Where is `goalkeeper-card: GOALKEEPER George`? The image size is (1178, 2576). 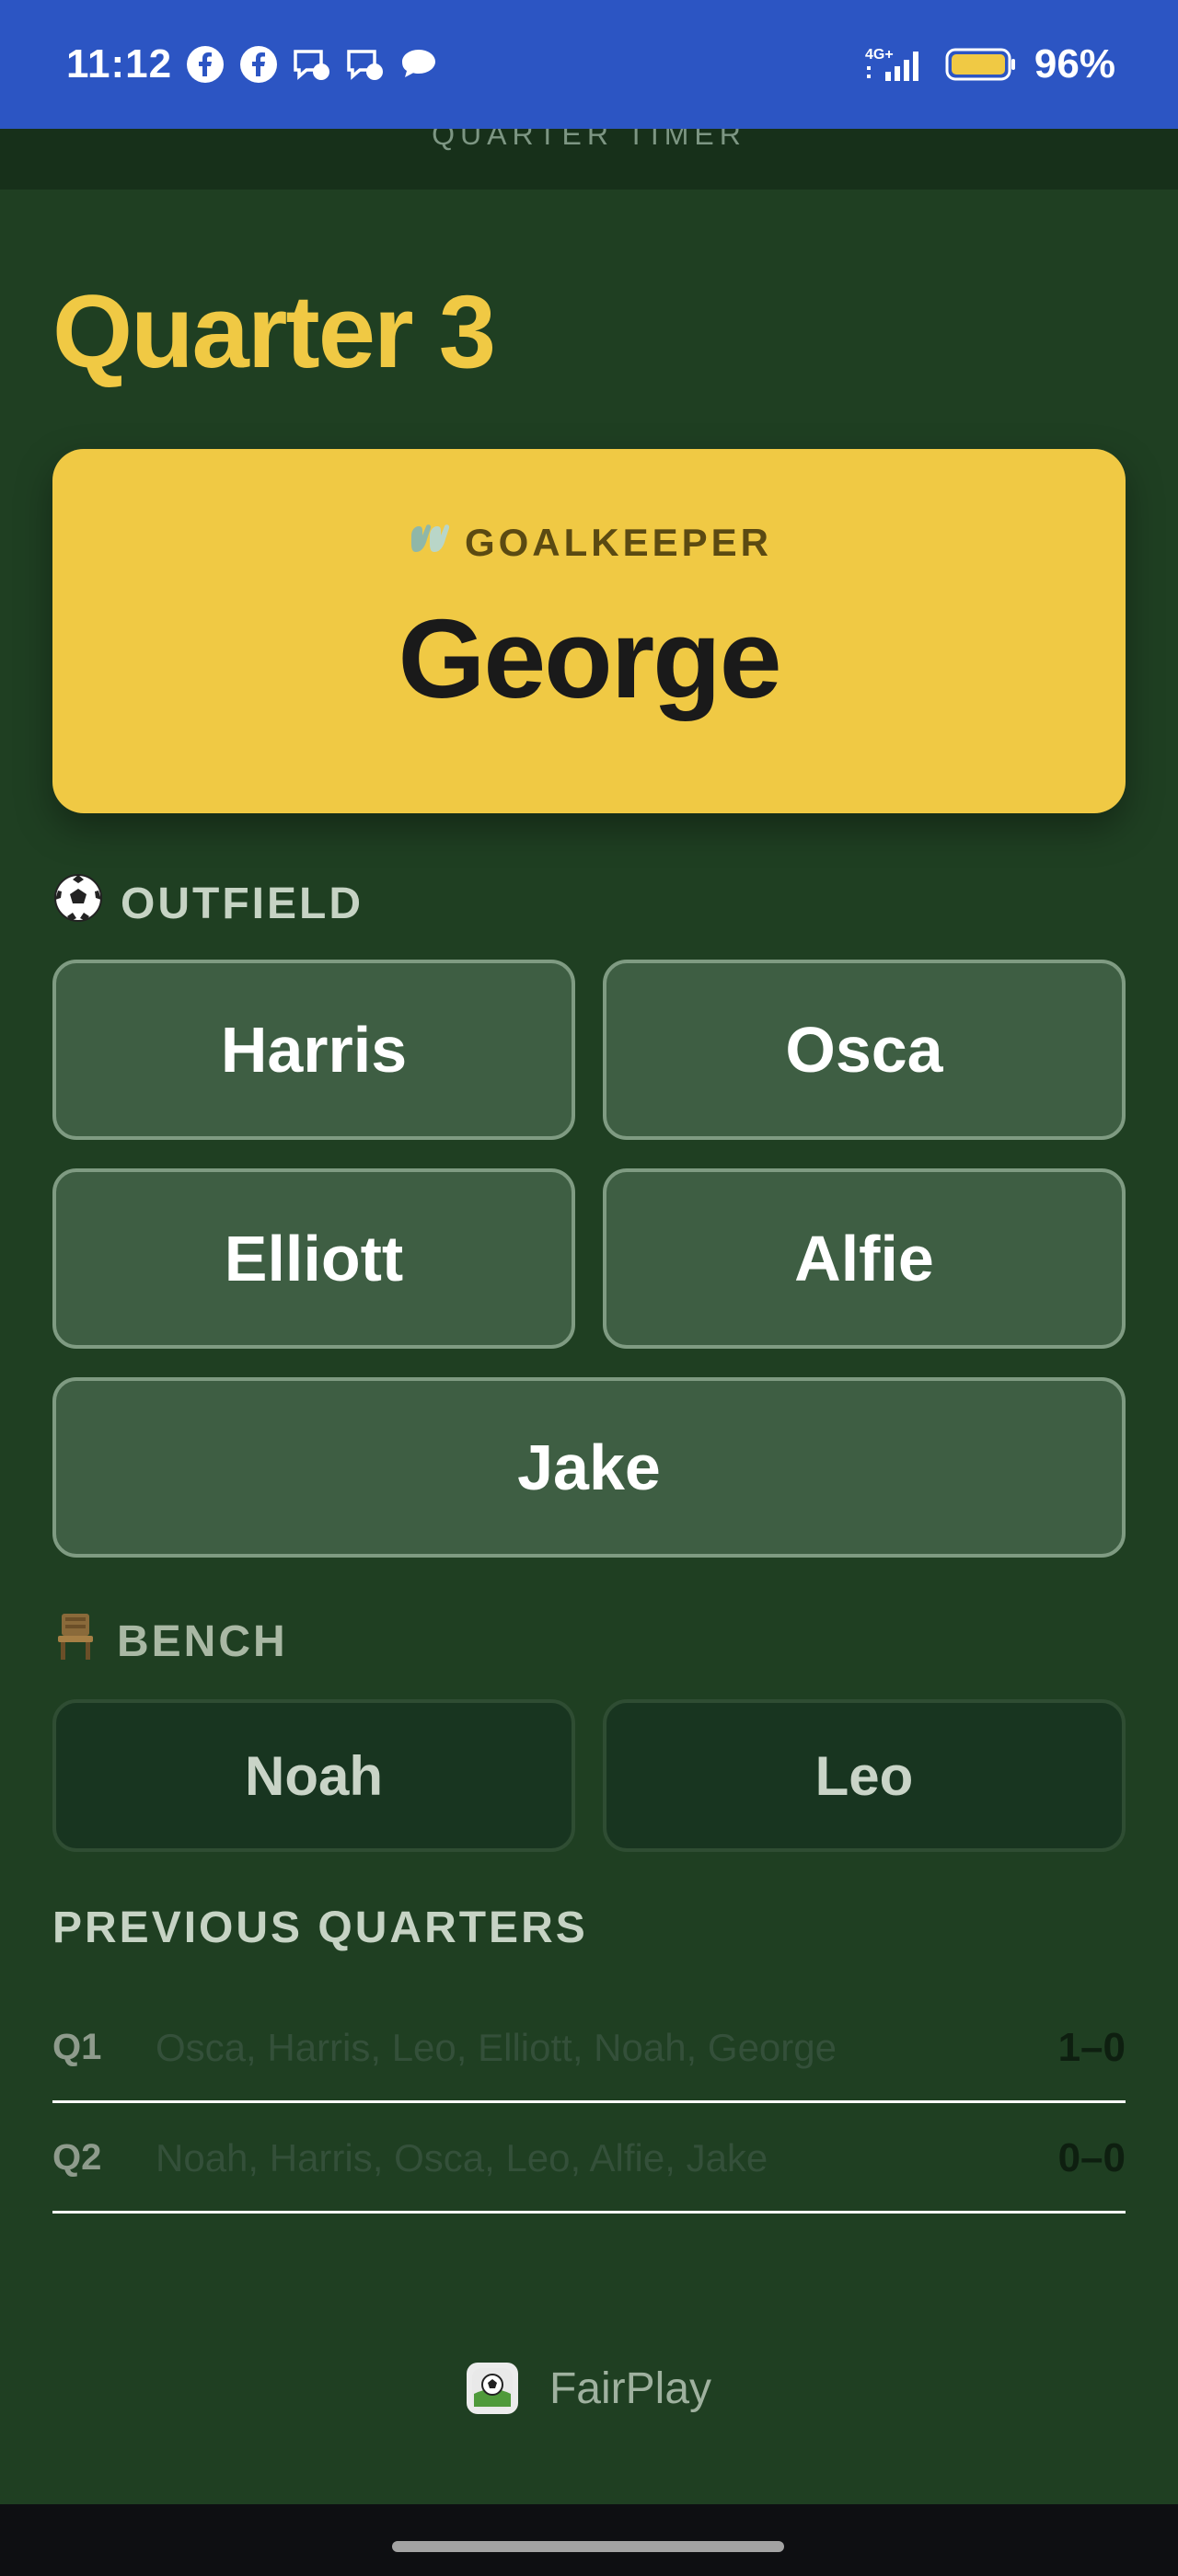 goalkeeper-card: GOALKEEPER George is located at coordinates (589, 631).